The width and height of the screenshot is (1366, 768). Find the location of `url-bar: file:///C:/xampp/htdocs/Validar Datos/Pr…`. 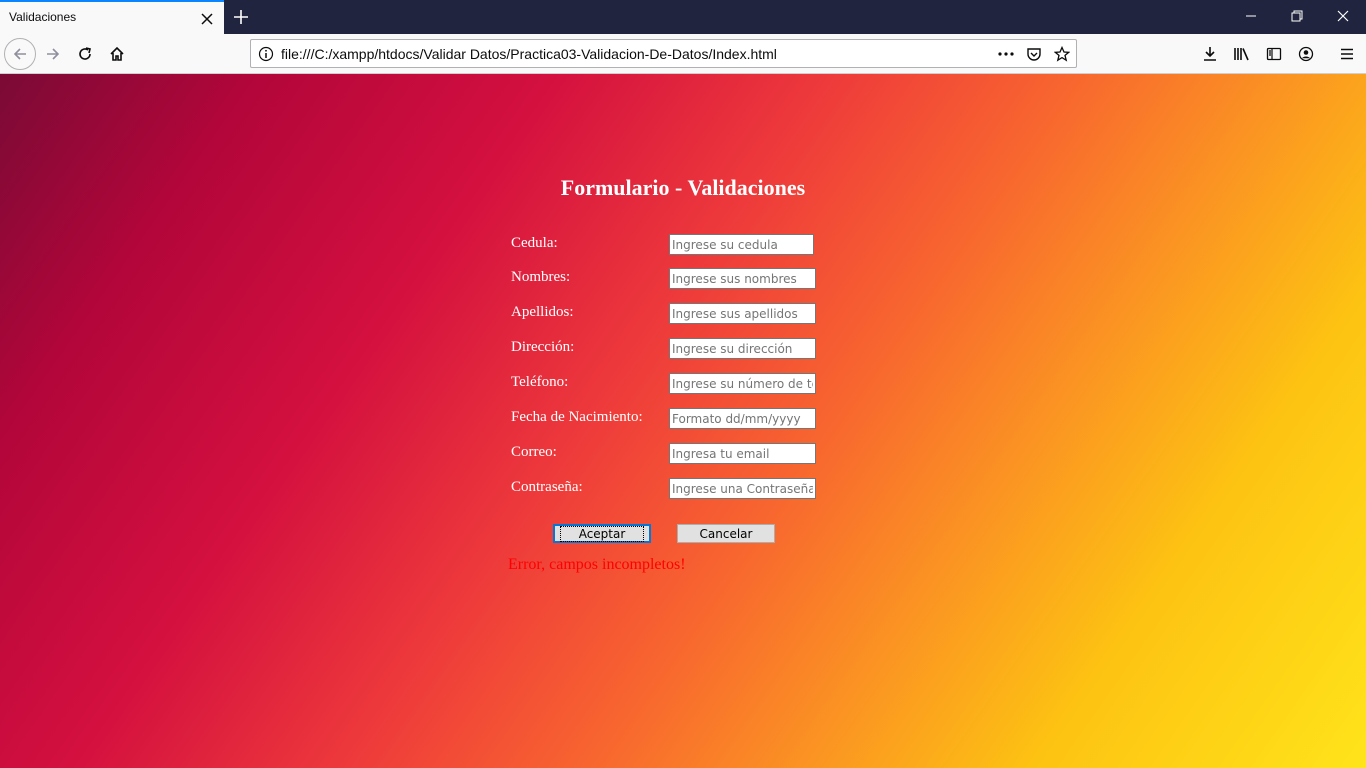

url-bar: file:///C:/xampp/htdocs/Validar Datos/Pr… is located at coordinates (663, 53).